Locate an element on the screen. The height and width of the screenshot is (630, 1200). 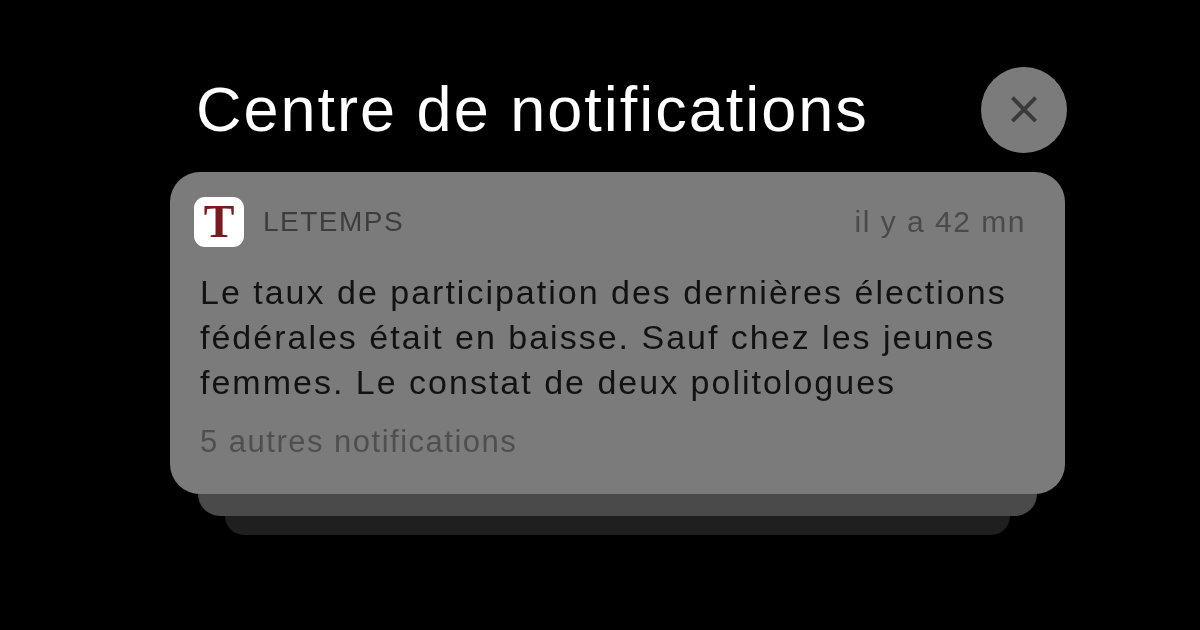
app-name: LETEMPS is located at coordinates (334, 222).